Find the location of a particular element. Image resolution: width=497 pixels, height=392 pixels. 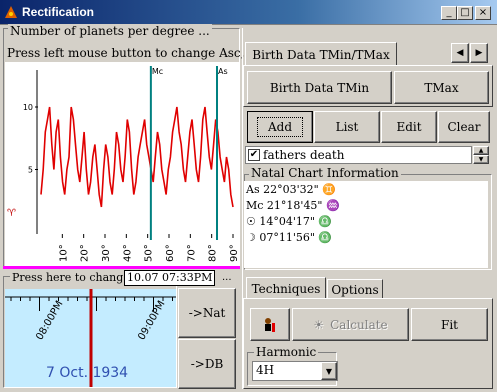

marker-label: As is located at coordinates (223, 71).